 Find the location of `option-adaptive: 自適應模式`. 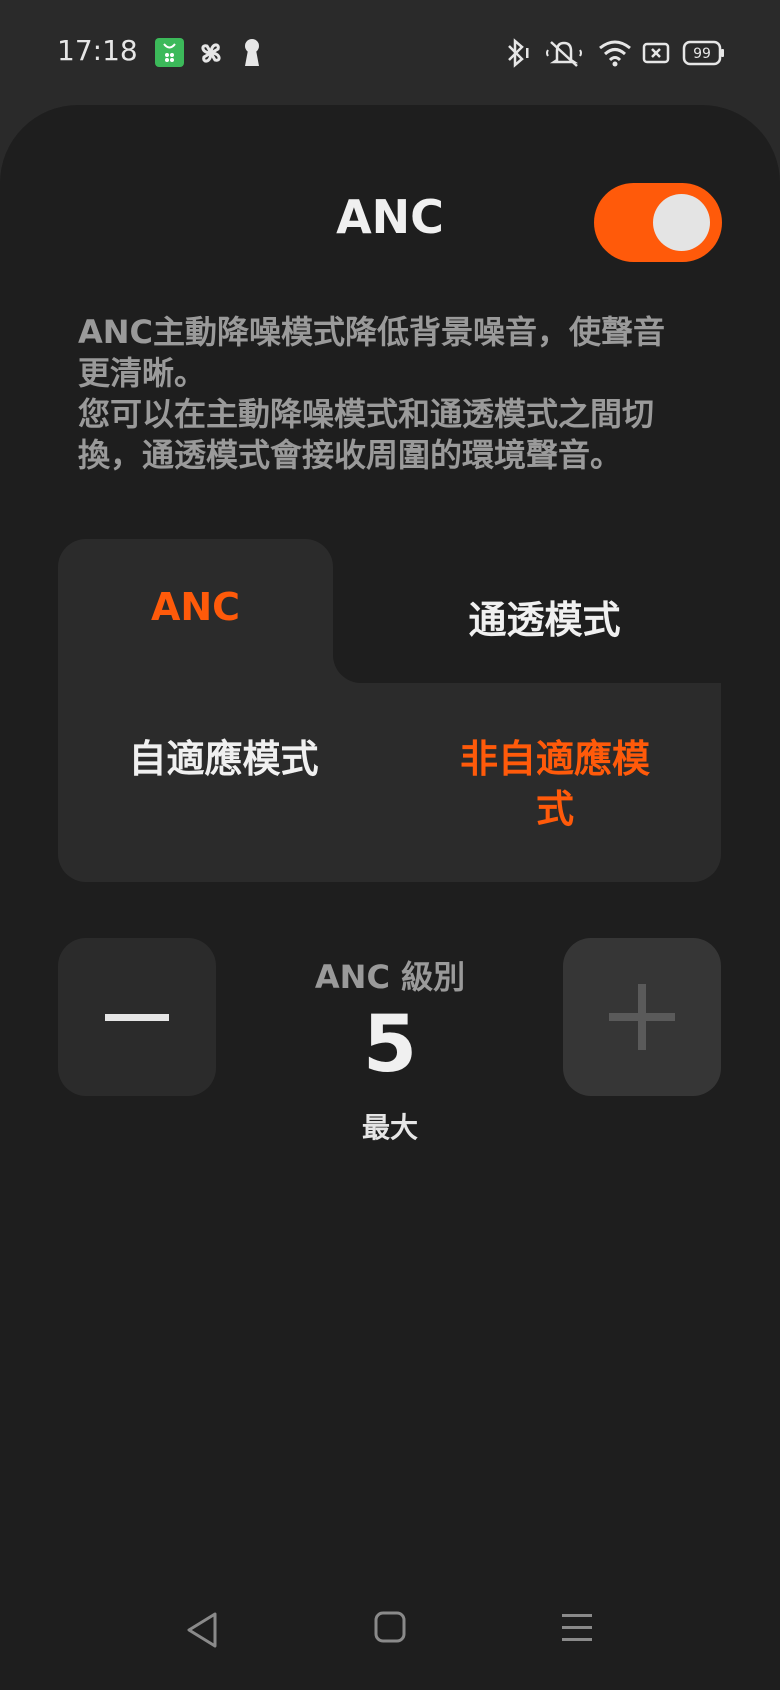

option-adaptive: 自適應模式 is located at coordinates (223, 759).